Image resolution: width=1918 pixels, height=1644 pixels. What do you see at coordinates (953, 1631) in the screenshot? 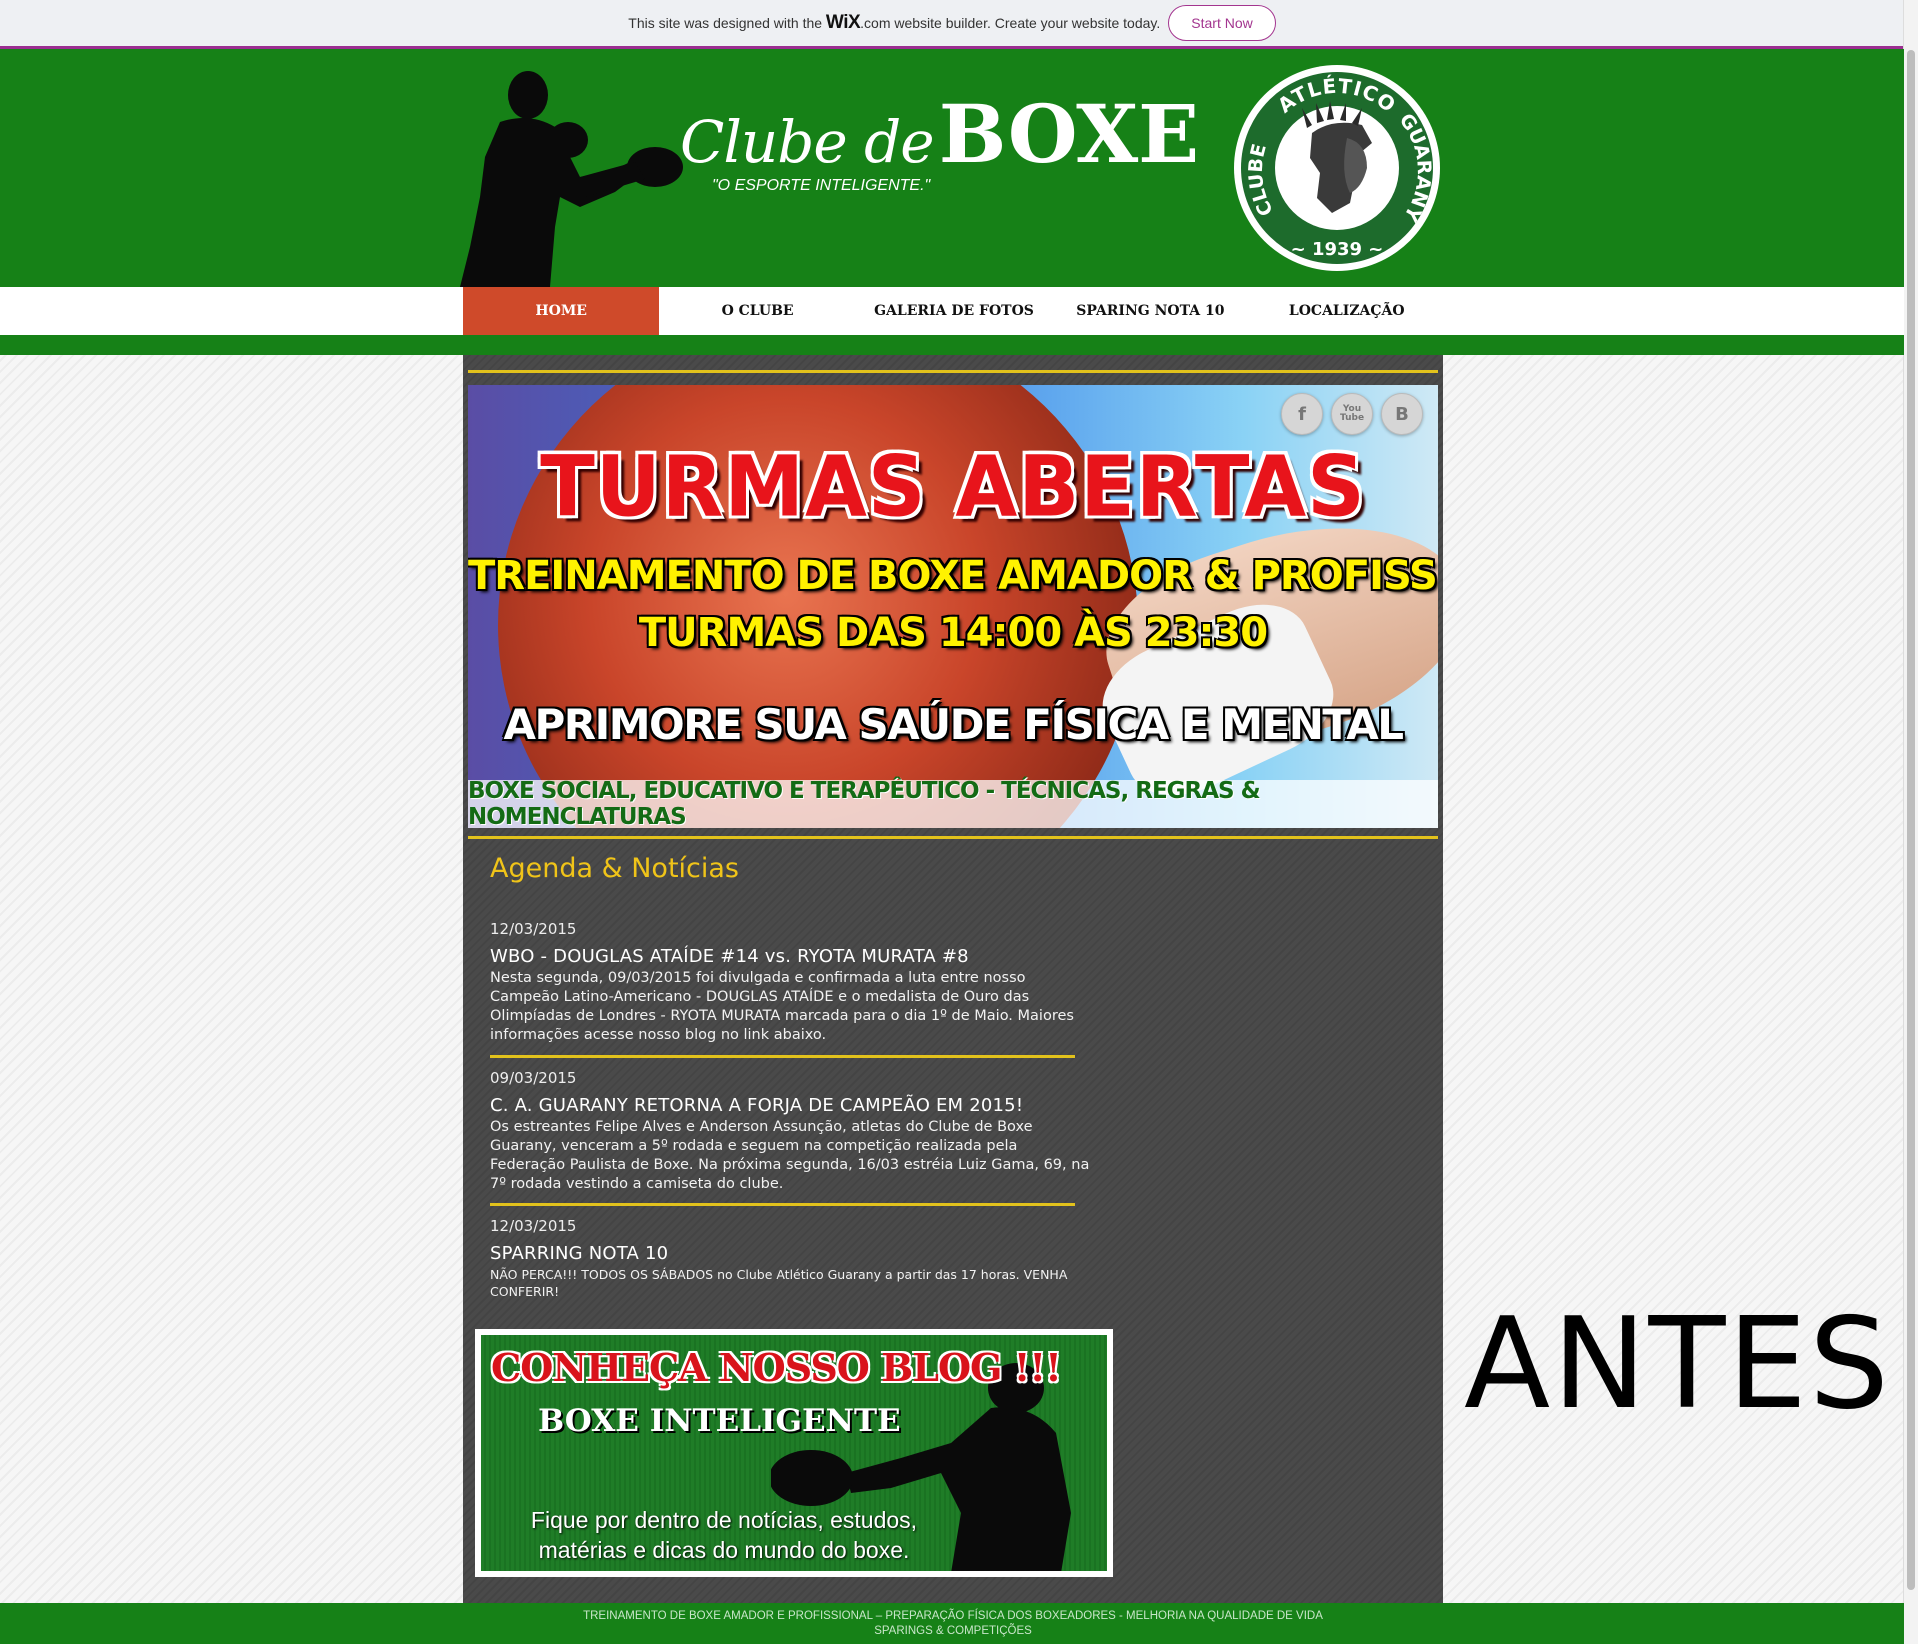
I see `footer-line-2: SPARINGS & COMPETIÇÕES` at bounding box center [953, 1631].